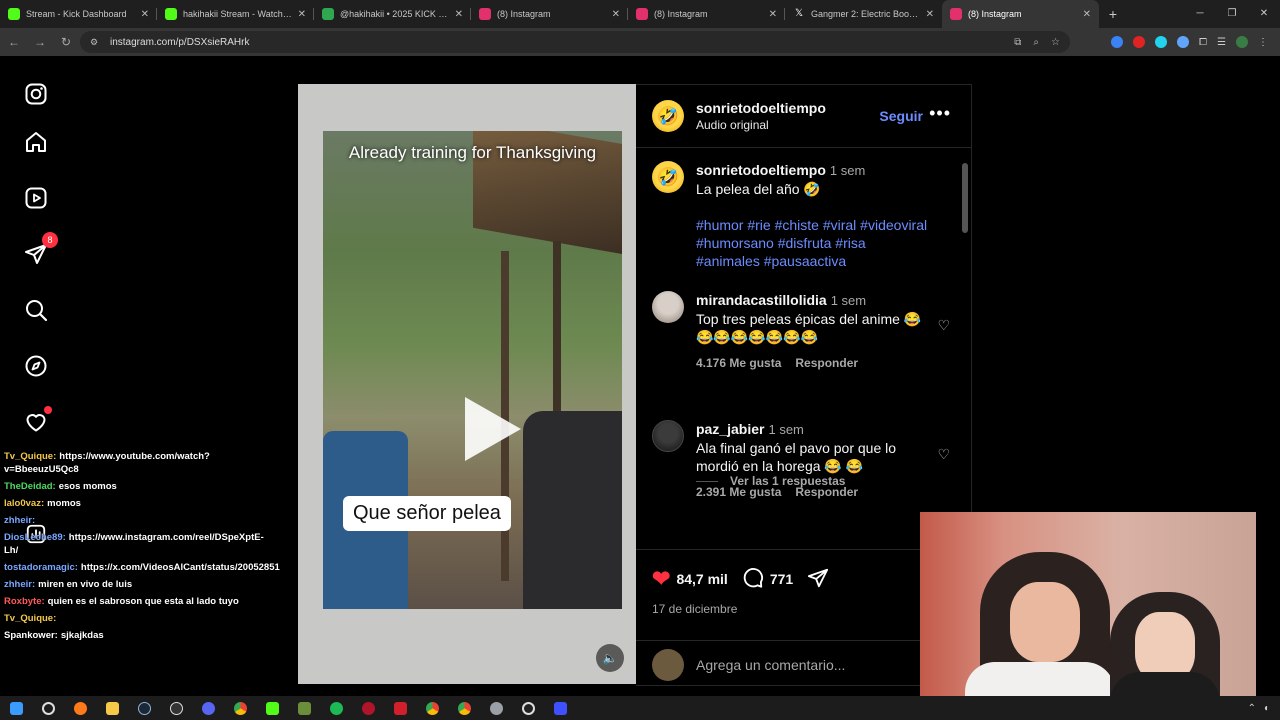  What do you see at coordinates (818, 579) in the screenshot?
I see `share-icon` at bounding box center [818, 579].